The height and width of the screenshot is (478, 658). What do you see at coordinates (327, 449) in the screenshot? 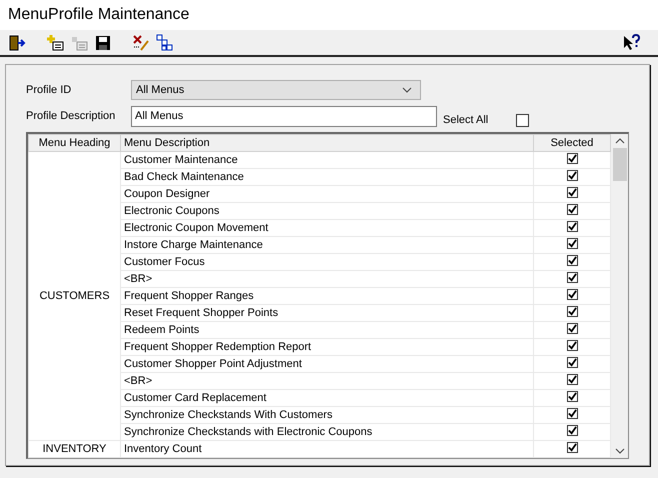
I see `table-cell: Inventory Count` at bounding box center [327, 449].